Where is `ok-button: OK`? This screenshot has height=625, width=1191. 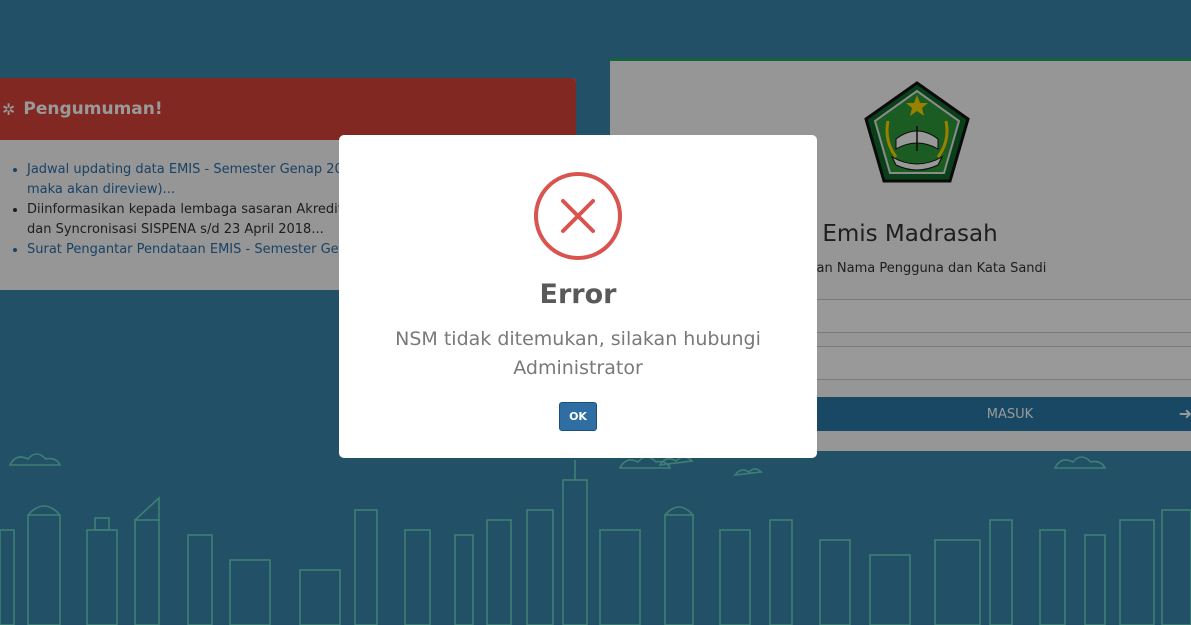 ok-button: OK is located at coordinates (578, 416).